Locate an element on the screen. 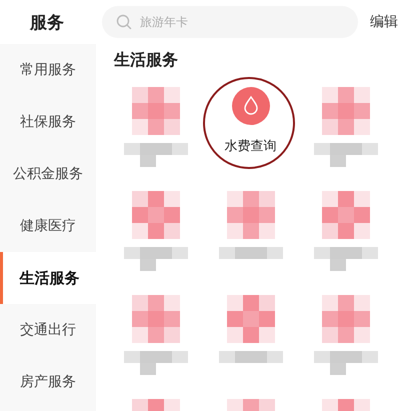 The image size is (410, 411). search-field: 旅游年卡 is located at coordinates (230, 22).